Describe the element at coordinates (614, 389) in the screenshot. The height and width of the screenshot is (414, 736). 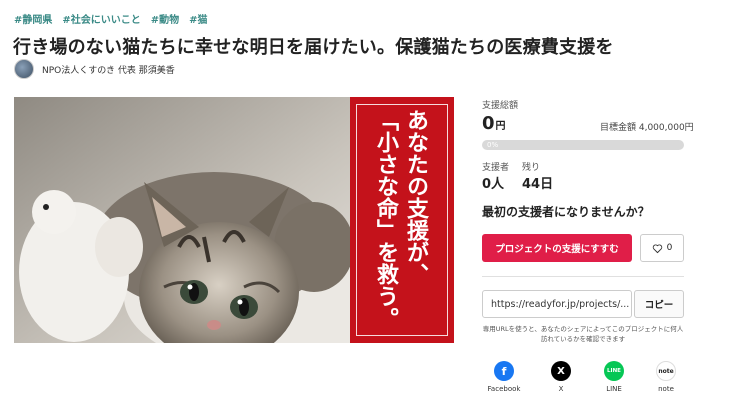
I see `share-label: LINE` at that location.